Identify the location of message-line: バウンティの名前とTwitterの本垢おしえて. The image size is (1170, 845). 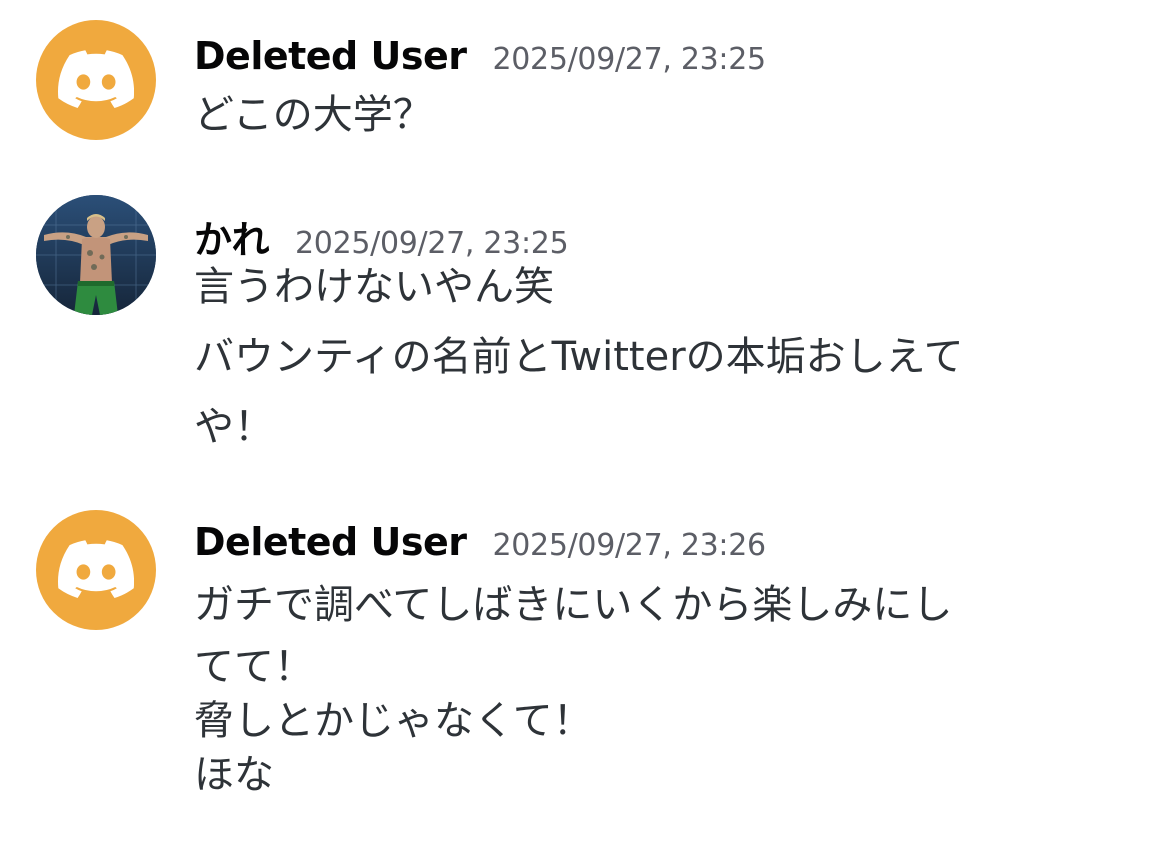
(579, 357).